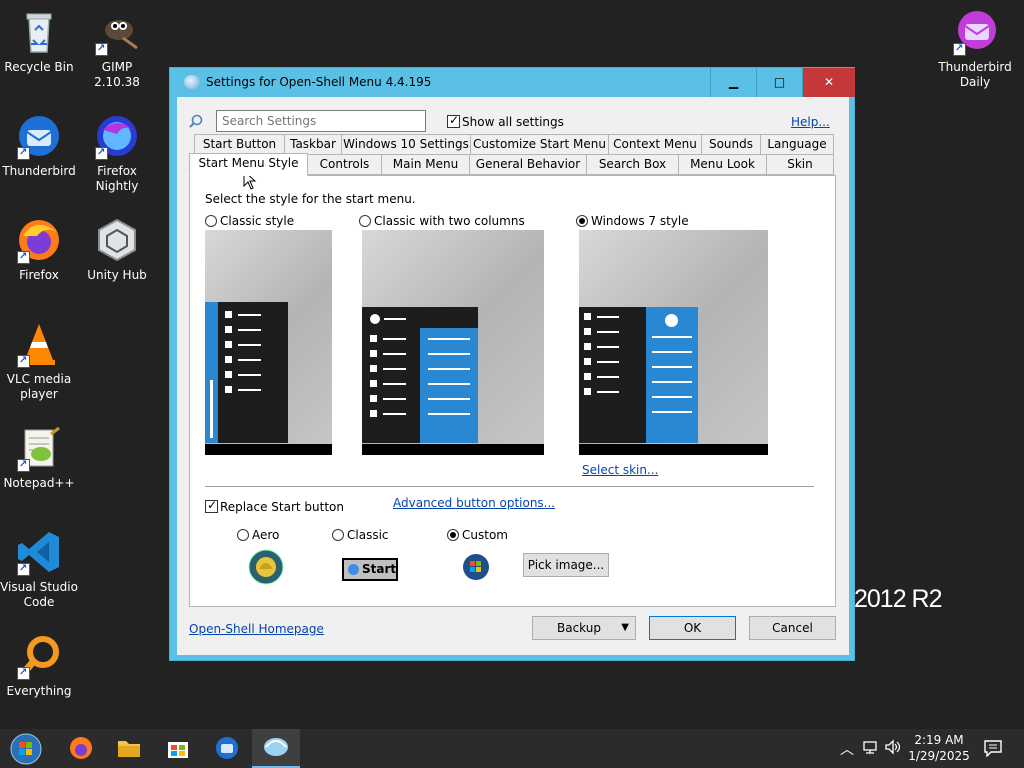 The width and height of the screenshot is (1024, 768). What do you see at coordinates (673, 342) in the screenshot?
I see `preview-windows-7-style` at bounding box center [673, 342].